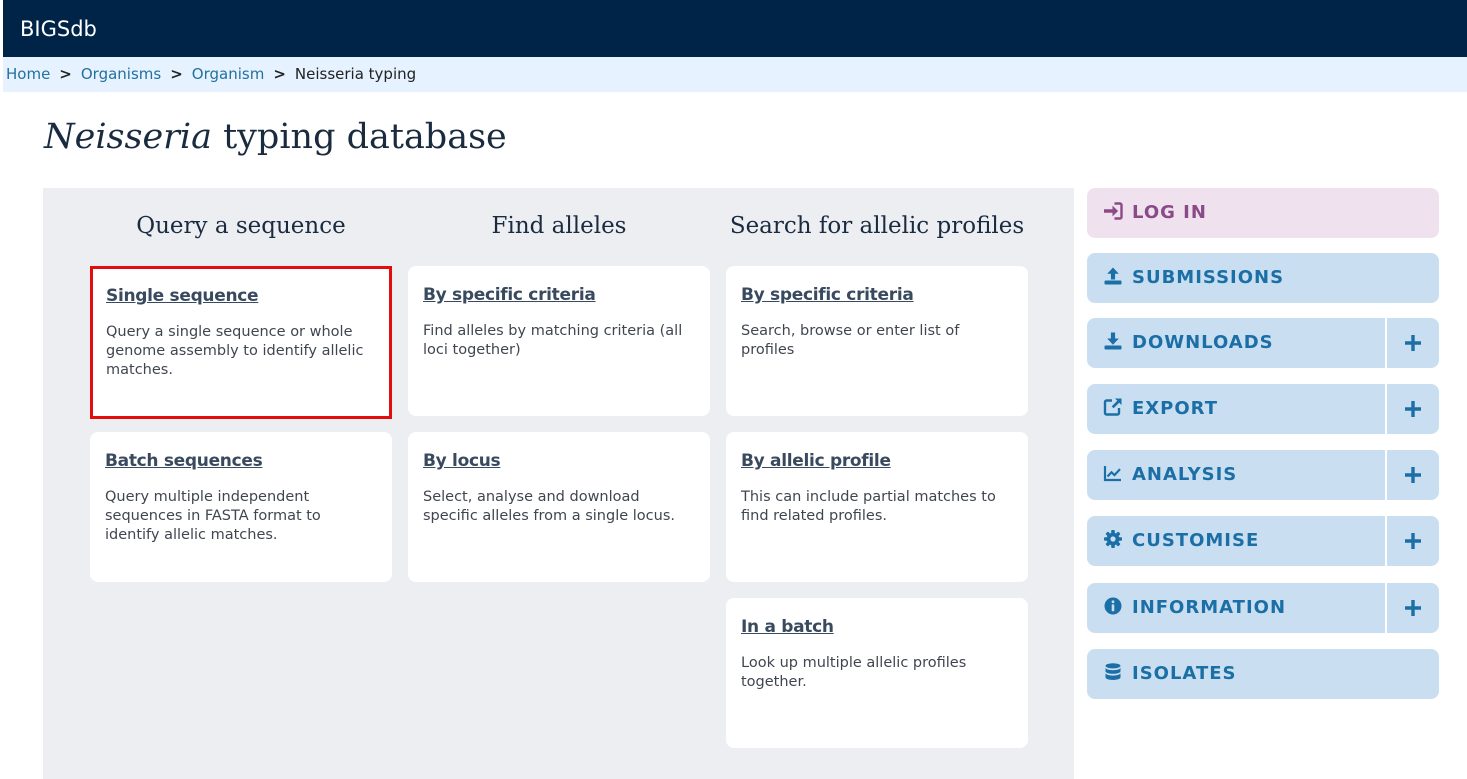  I want to click on login-button: LOG IN, so click(1263, 213).